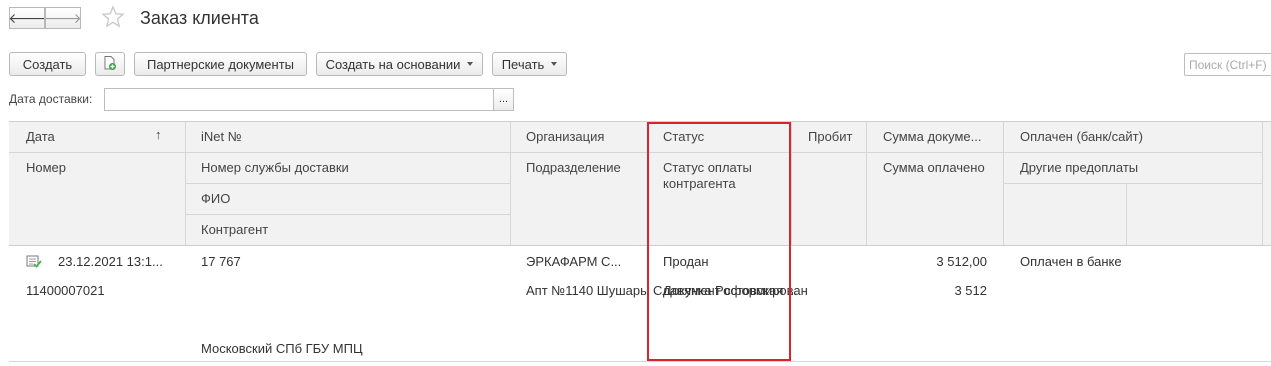 This screenshot has height=366, width=1271. What do you see at coordinates (220, 64) in the screenshot?
I see `partner-documents-button: Партнерские документы` at bounding box center [220, 64].